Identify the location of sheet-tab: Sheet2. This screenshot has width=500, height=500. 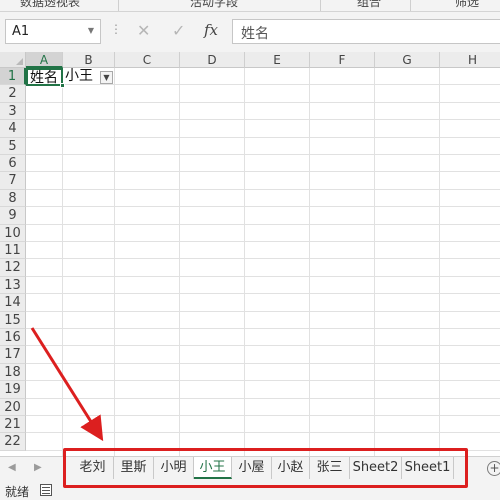
(376, 468).